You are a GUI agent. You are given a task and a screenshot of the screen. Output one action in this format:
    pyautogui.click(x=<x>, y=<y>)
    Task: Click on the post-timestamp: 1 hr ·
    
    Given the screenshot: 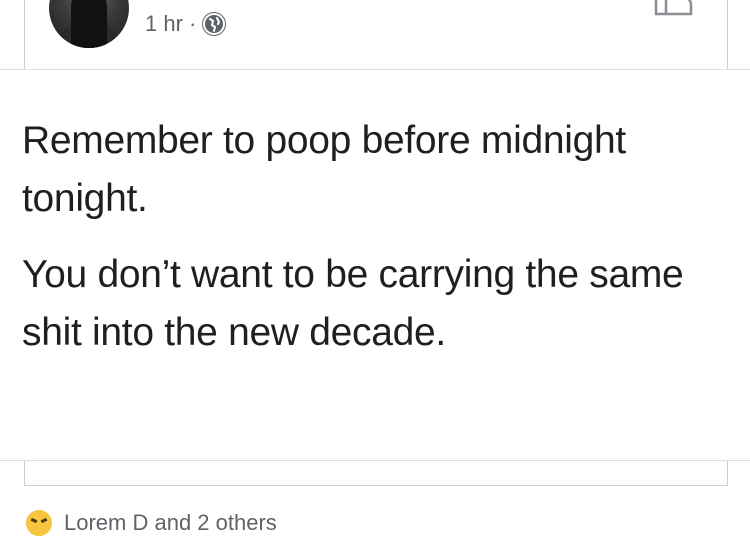 What is the action you would take?
    pyautogui.click(x=170, y=24)
    